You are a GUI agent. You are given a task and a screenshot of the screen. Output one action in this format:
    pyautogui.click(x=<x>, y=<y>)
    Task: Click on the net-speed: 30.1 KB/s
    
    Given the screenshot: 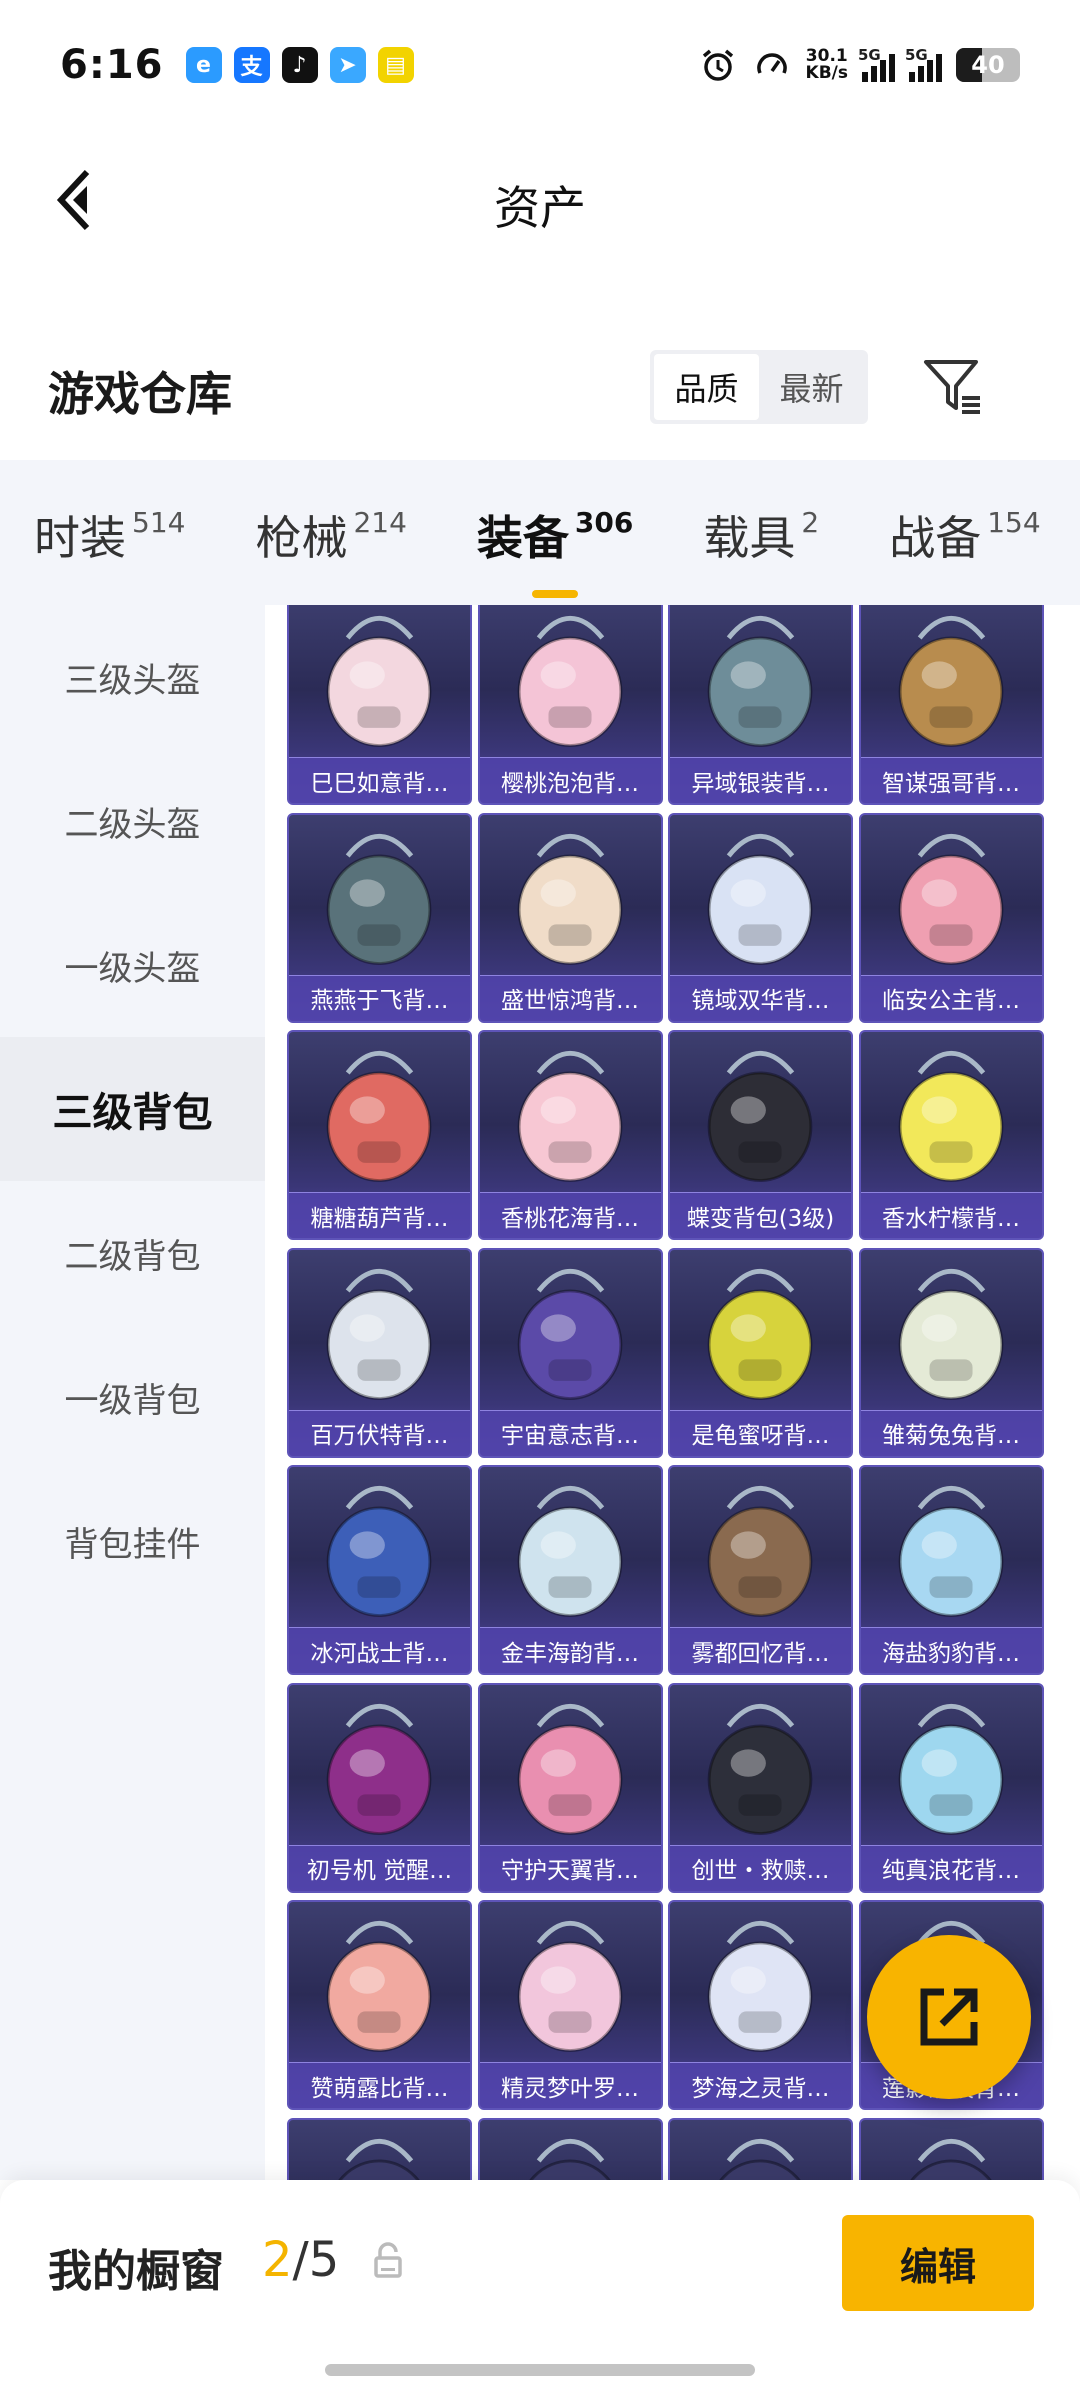 What is the action you would take?
    pyautogui.click(x=827, y=65)
    